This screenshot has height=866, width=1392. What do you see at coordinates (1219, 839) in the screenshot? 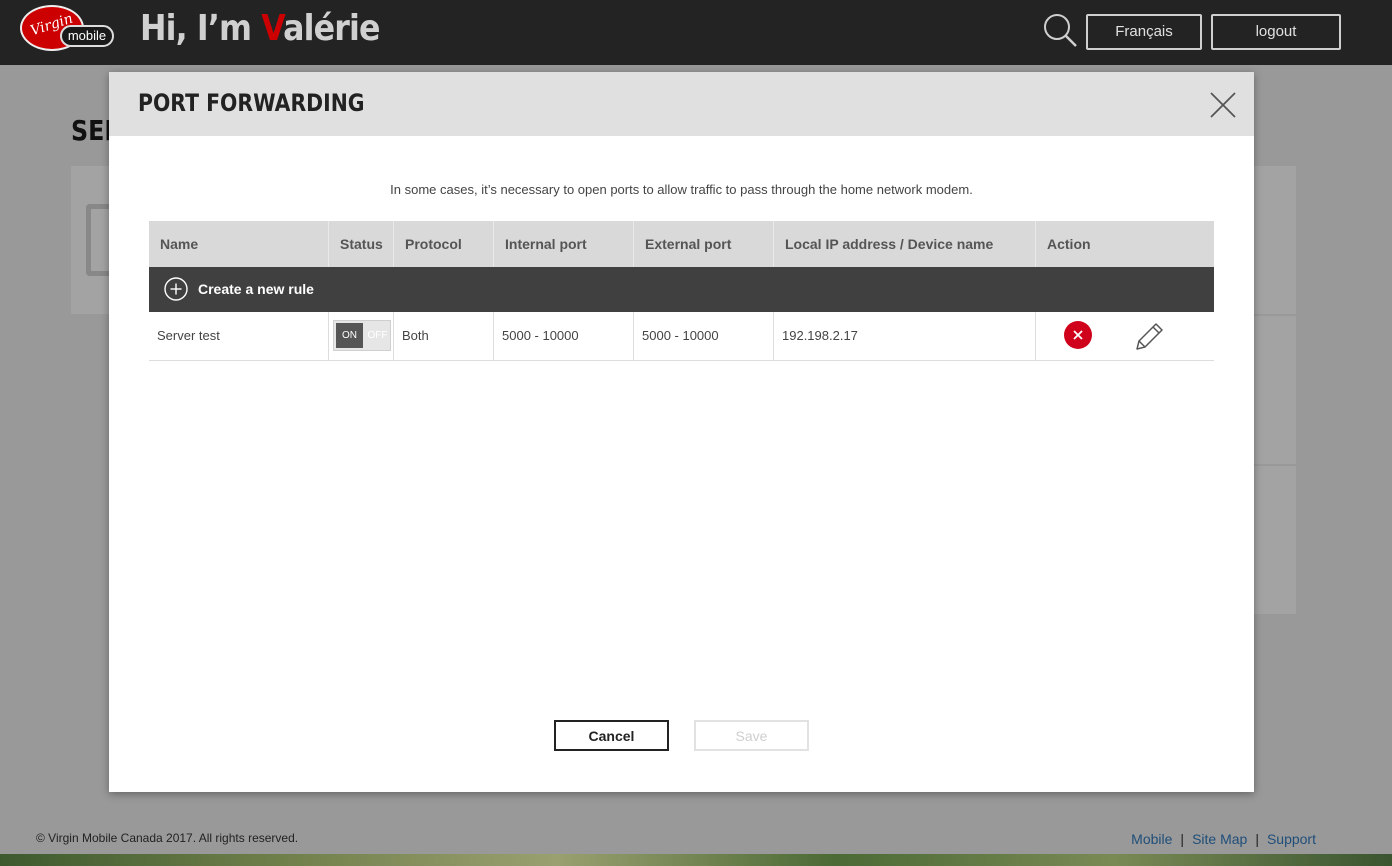
I see `footer-link-site-map: Site Map` at bounding box center [1219, 839].